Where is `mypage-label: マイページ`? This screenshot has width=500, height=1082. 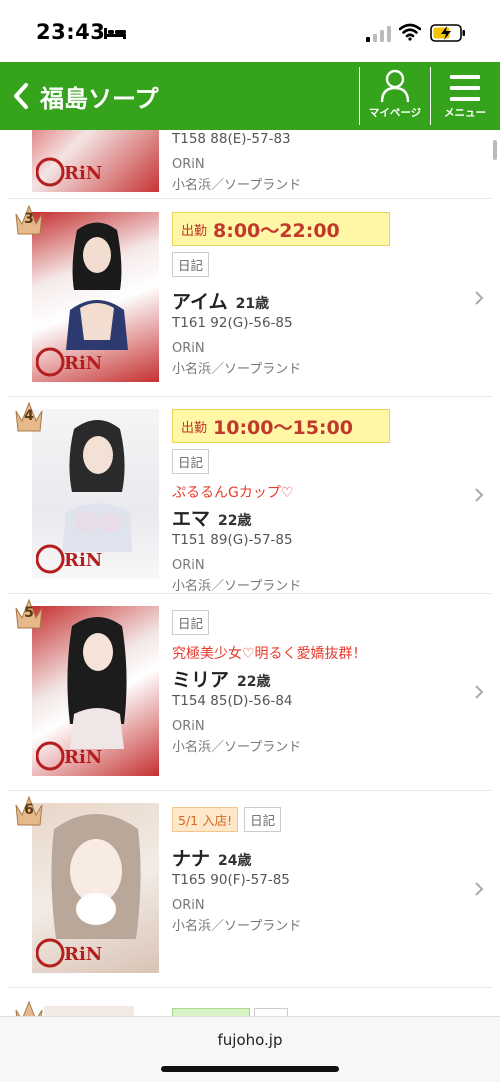
mypage-label: マイページ is located at coordinates (395, 113).